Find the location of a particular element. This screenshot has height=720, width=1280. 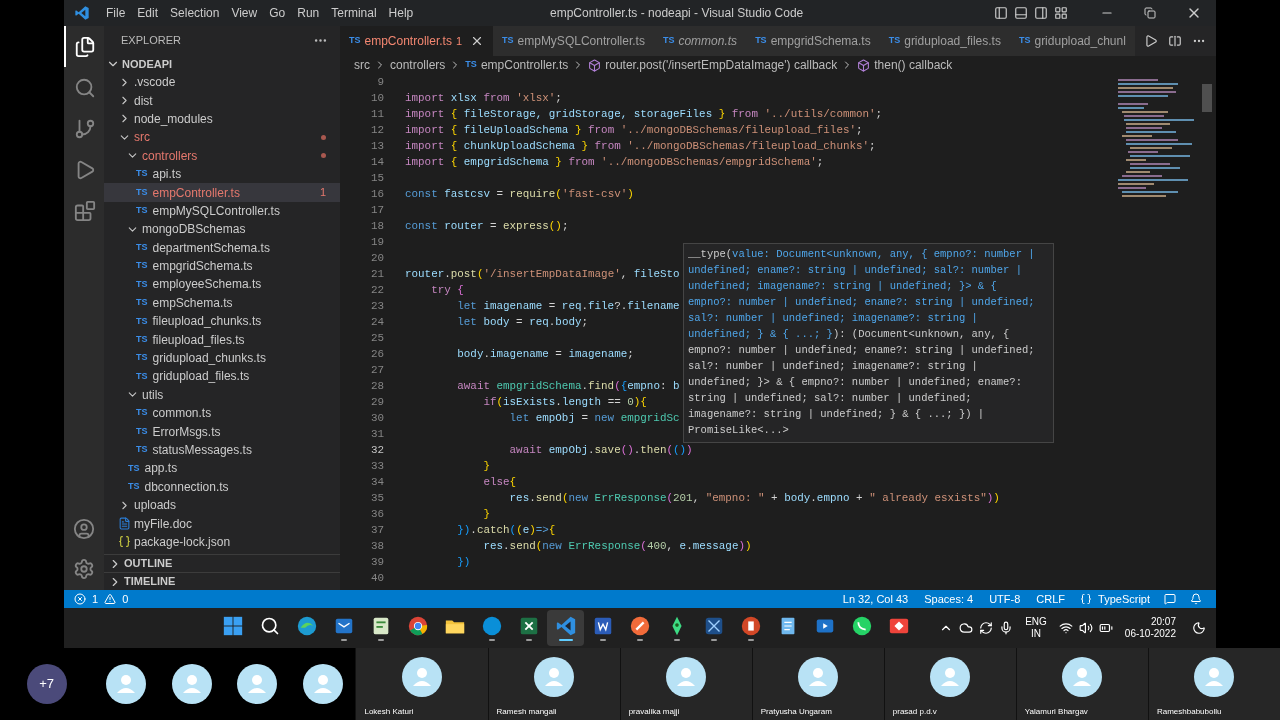

breadcrumb-item: controllers is located at coordinates (418, 65).